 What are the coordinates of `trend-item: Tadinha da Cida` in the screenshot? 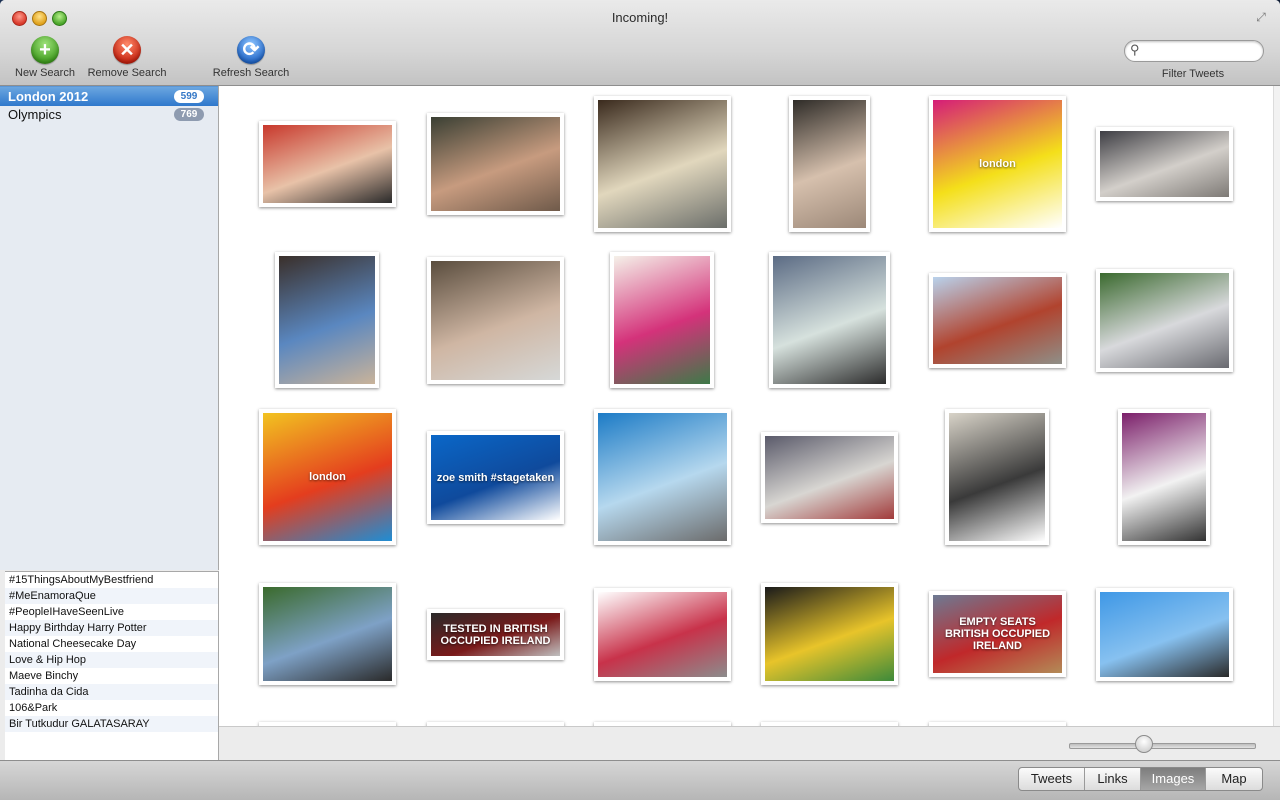 It's located at (111, 692).